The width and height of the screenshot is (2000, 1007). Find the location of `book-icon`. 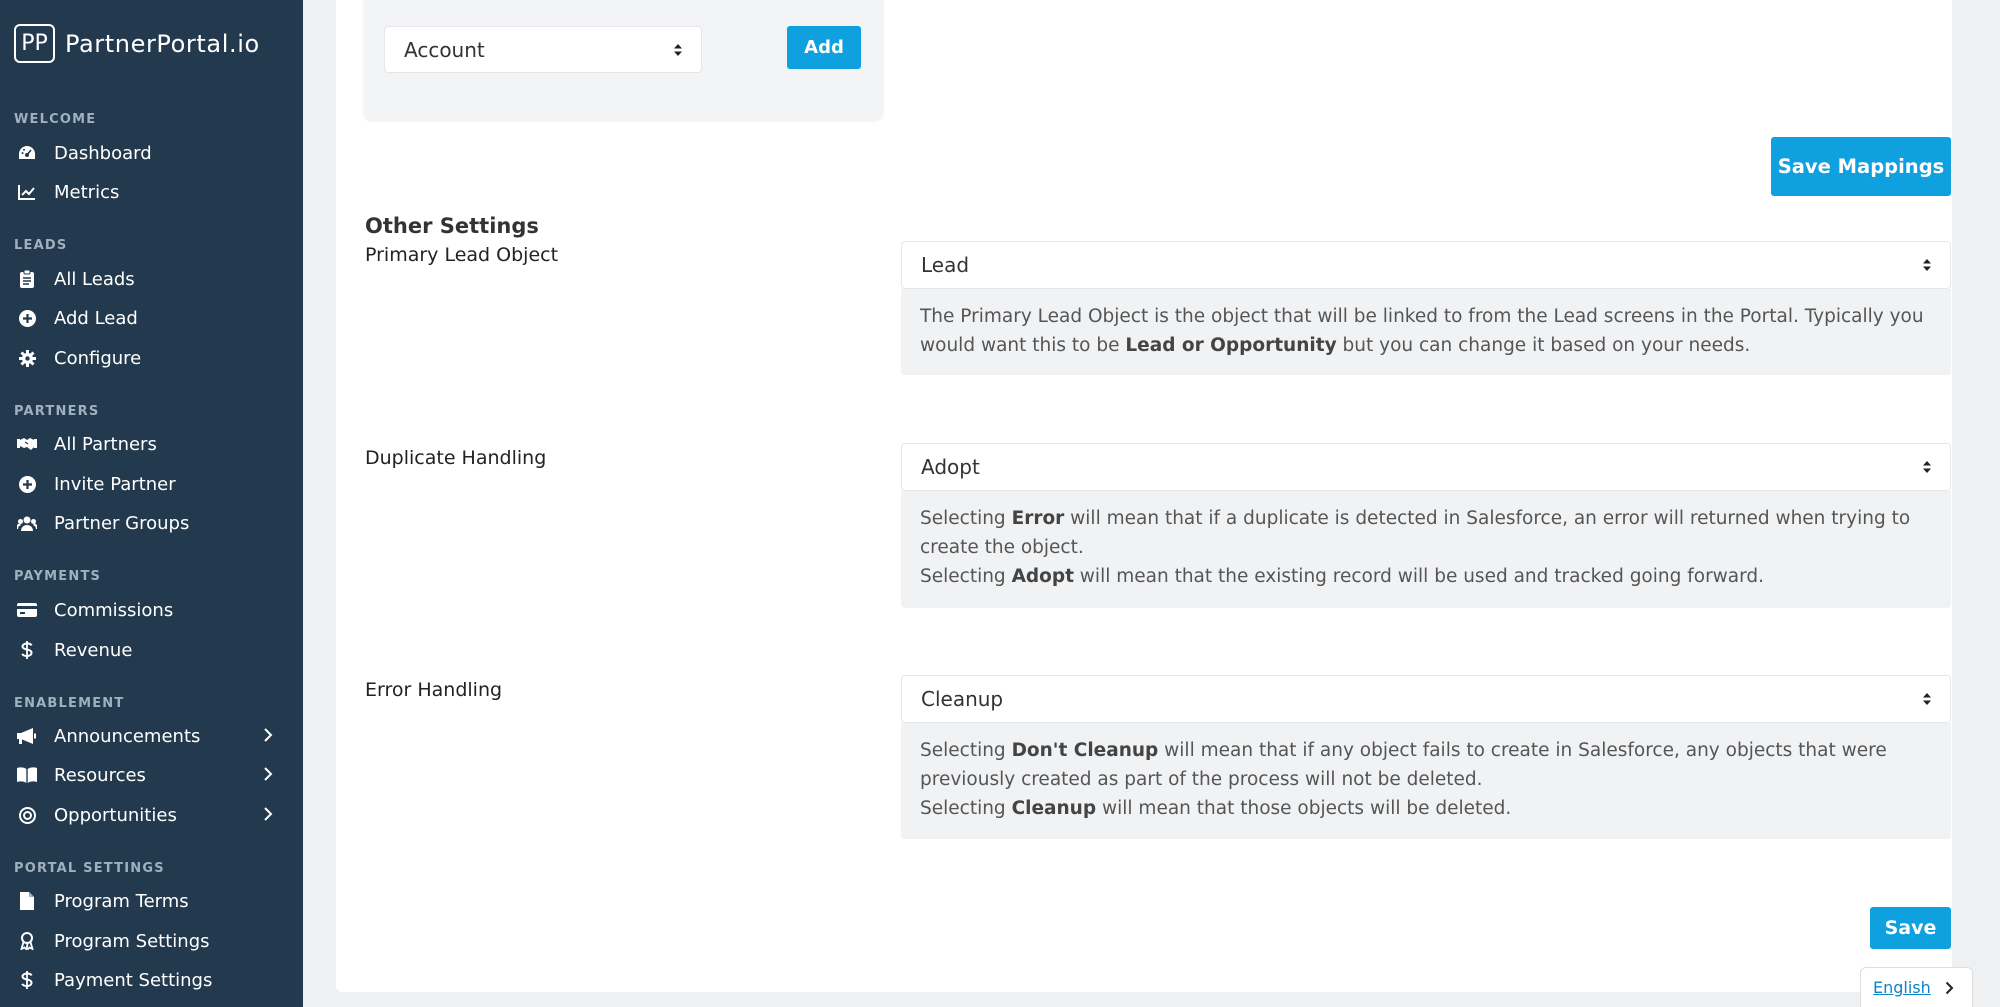

book-icon is located at coordinates (27, 775).